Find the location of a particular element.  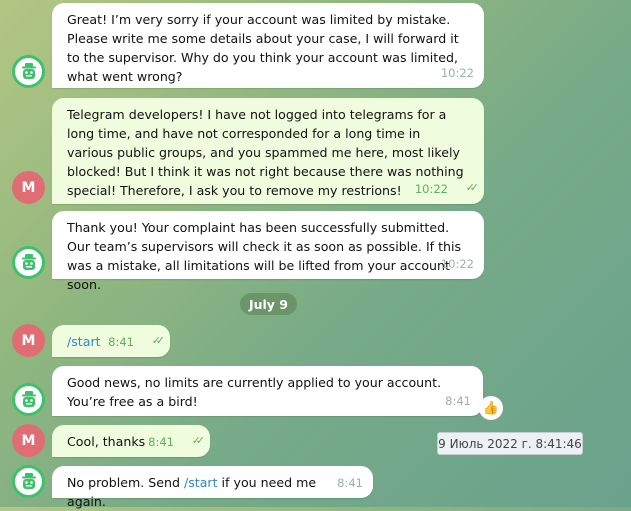

message-user: /start 8:41 ✓✓ is located at coordinates (111, 341).